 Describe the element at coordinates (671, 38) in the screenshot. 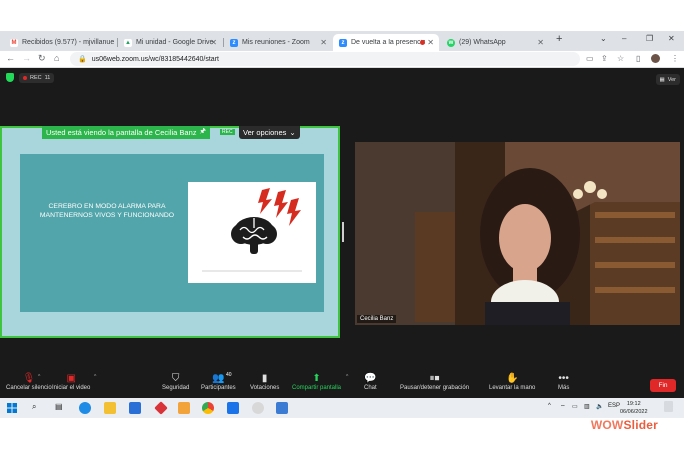

I see `close-window-button: ✕` at that location.